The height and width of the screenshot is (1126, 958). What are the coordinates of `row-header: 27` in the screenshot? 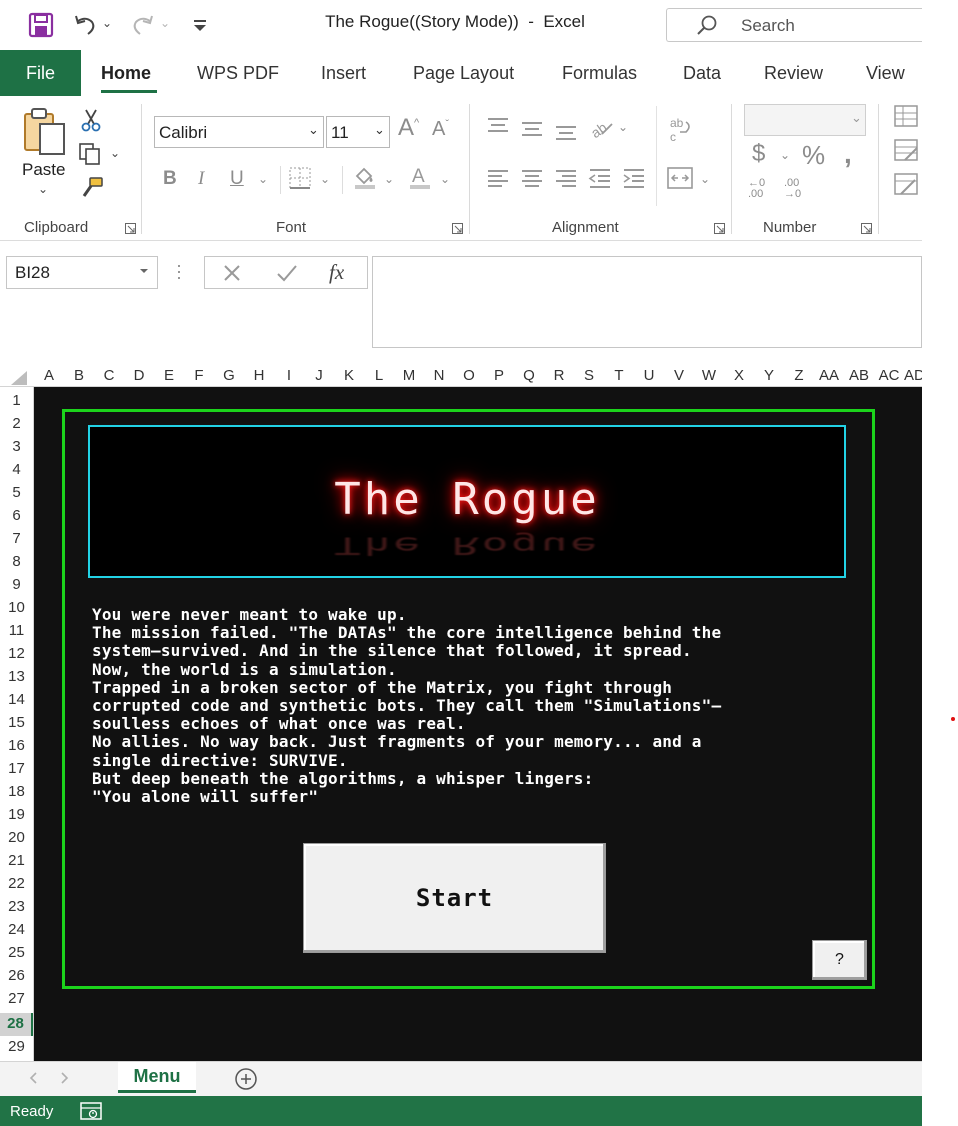 It's located at (16, 998).